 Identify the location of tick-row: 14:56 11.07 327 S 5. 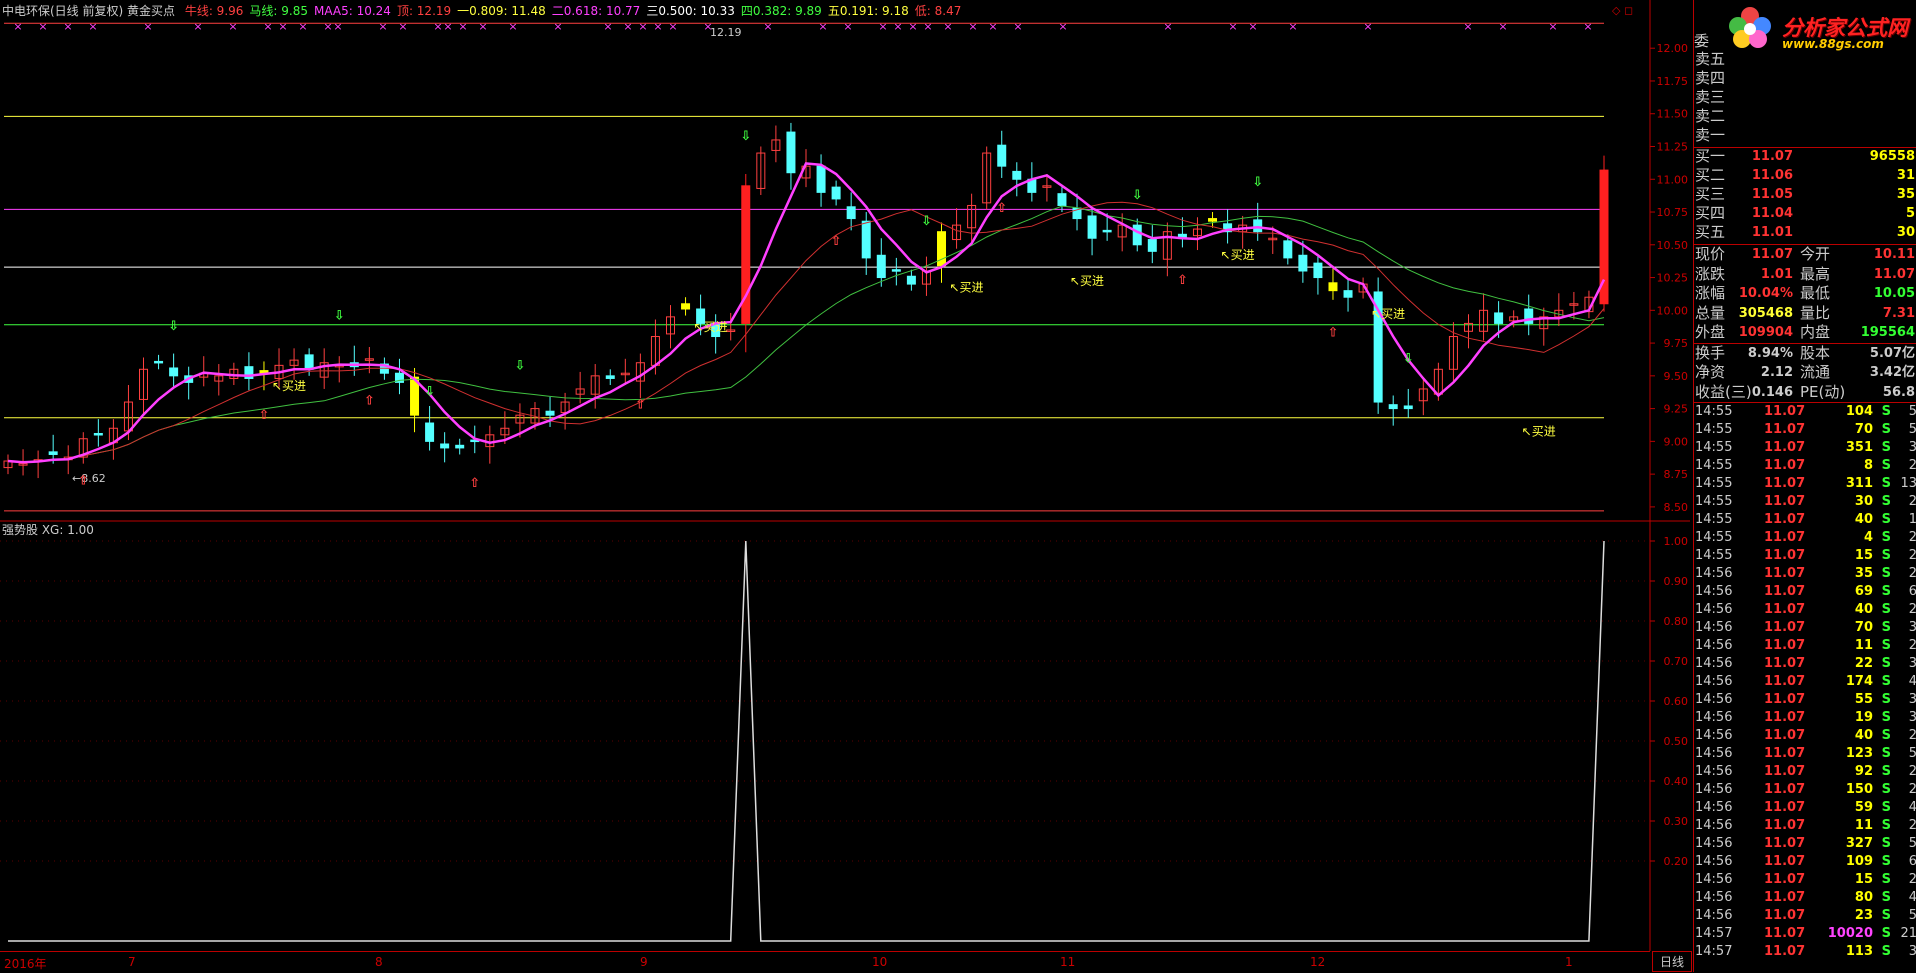
(1805, 844).